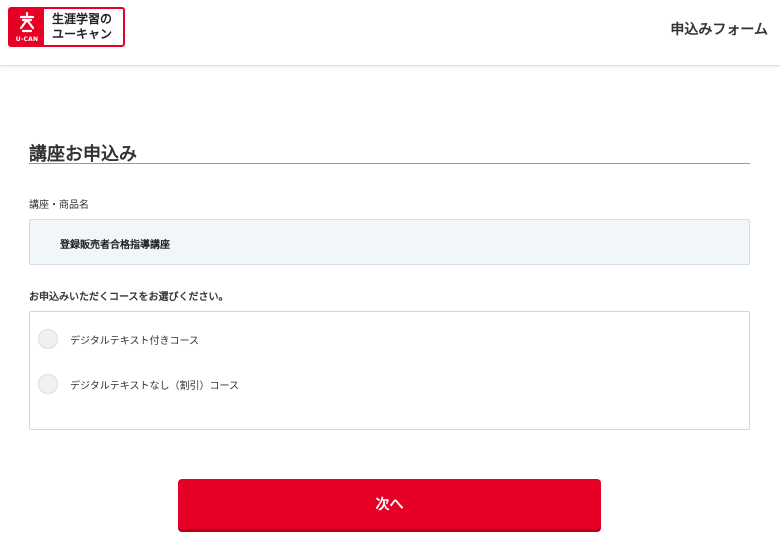 The image size is (780, 555). Describe the element at coordinates (59, 205) in the screenshot. I see `product-label: 講座・商品名` at that location.